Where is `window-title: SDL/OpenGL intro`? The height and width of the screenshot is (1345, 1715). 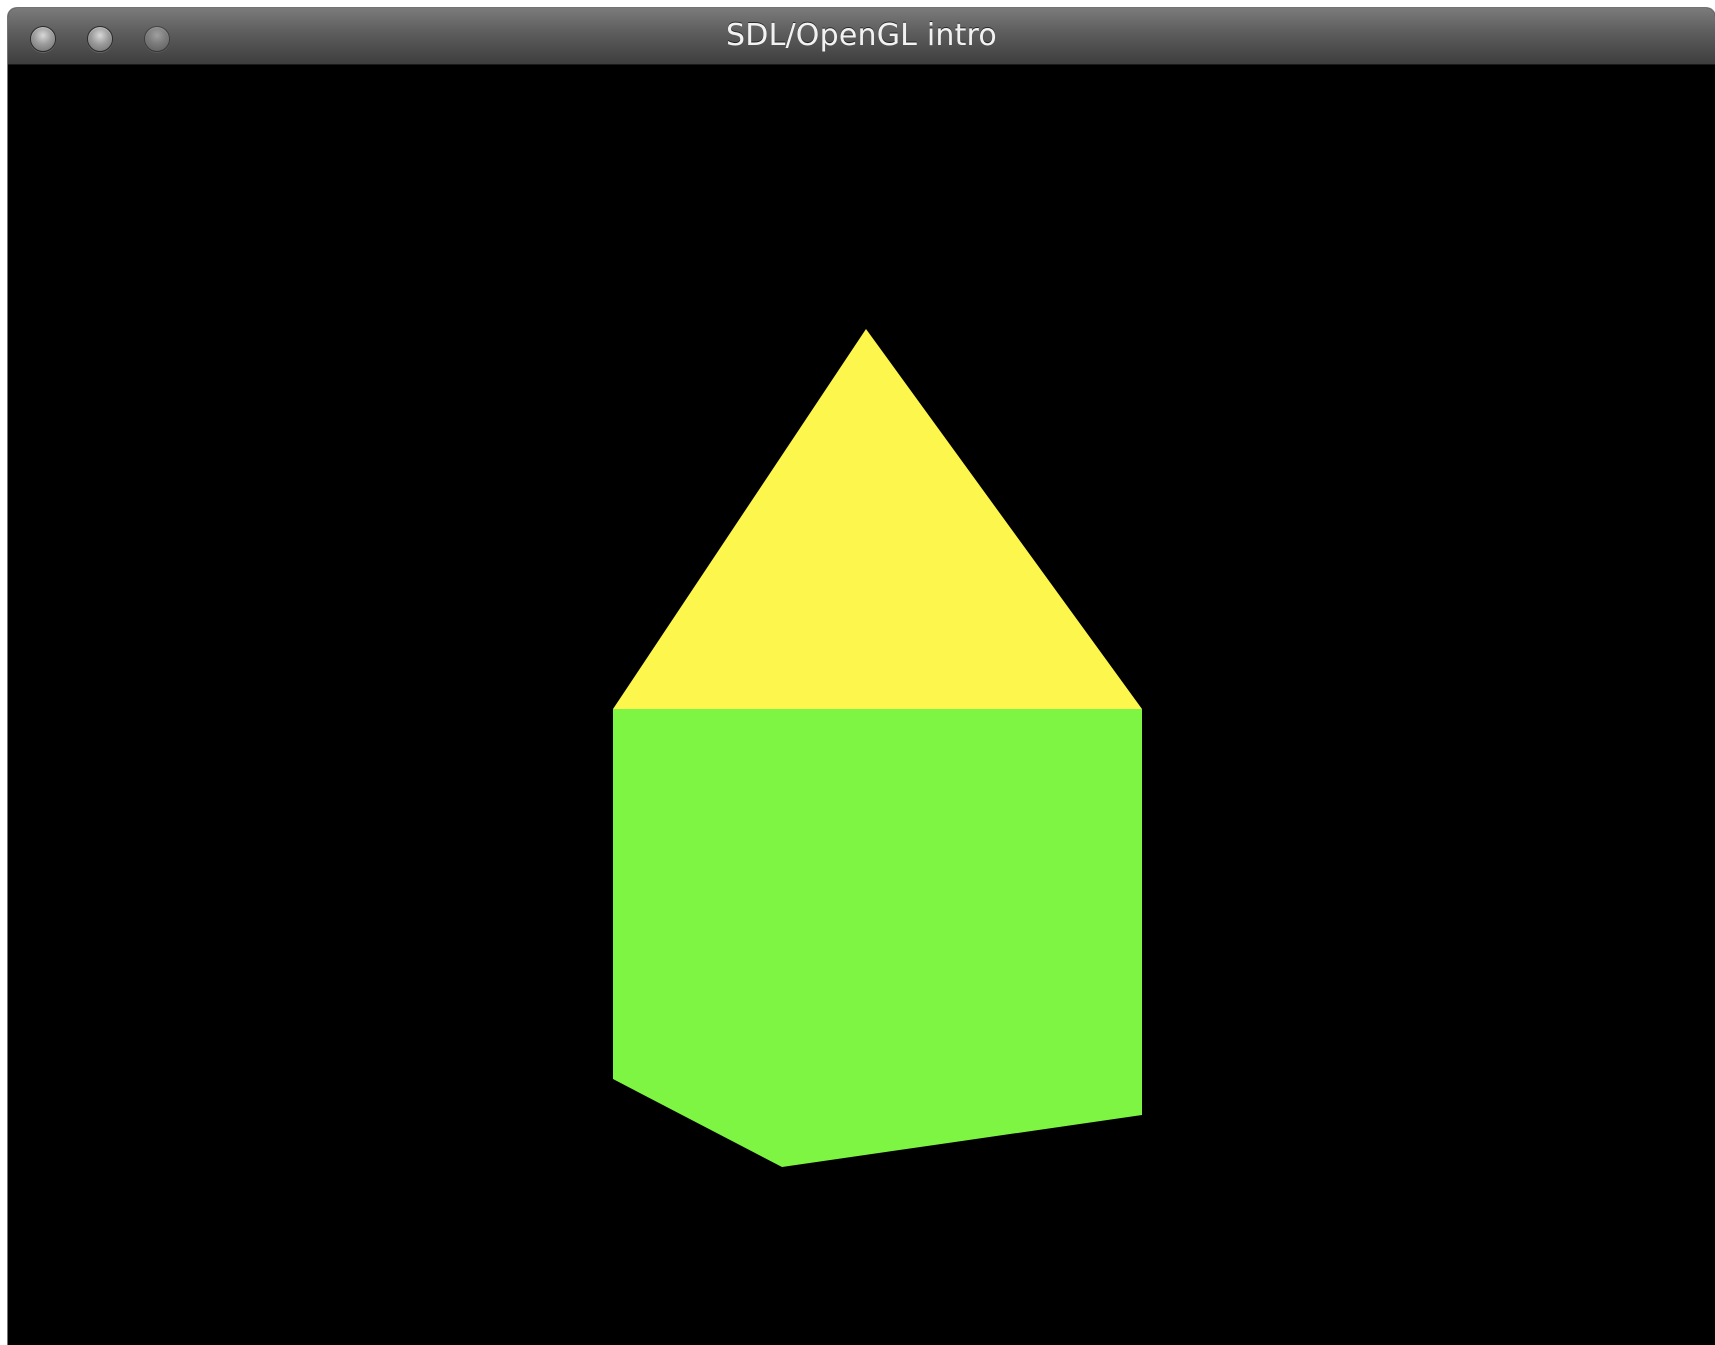
window-title: SDL/OpenGL intro is located at coordinates (861, 35).